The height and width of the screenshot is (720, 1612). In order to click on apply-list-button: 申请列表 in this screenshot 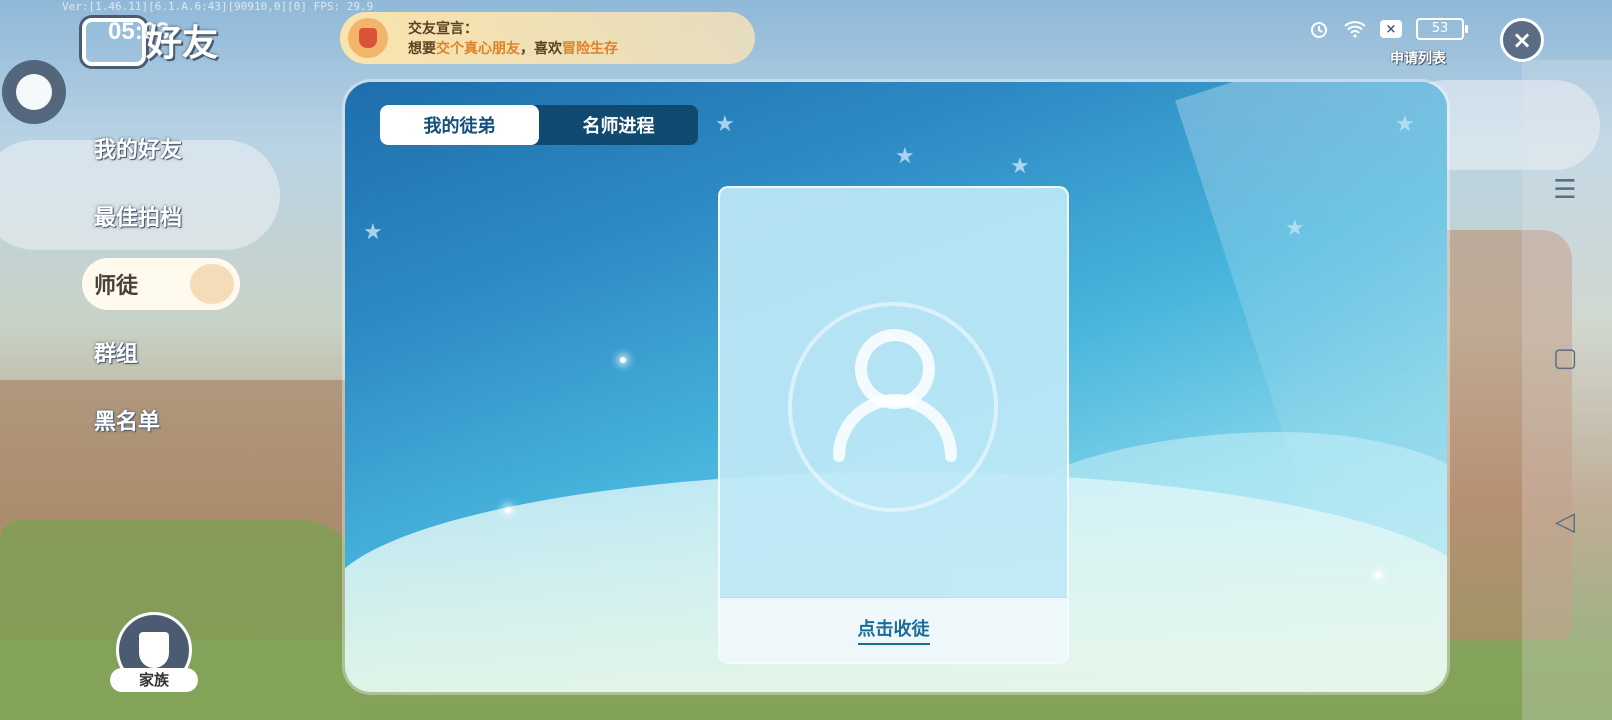, I will do `click(1418, 58)`.